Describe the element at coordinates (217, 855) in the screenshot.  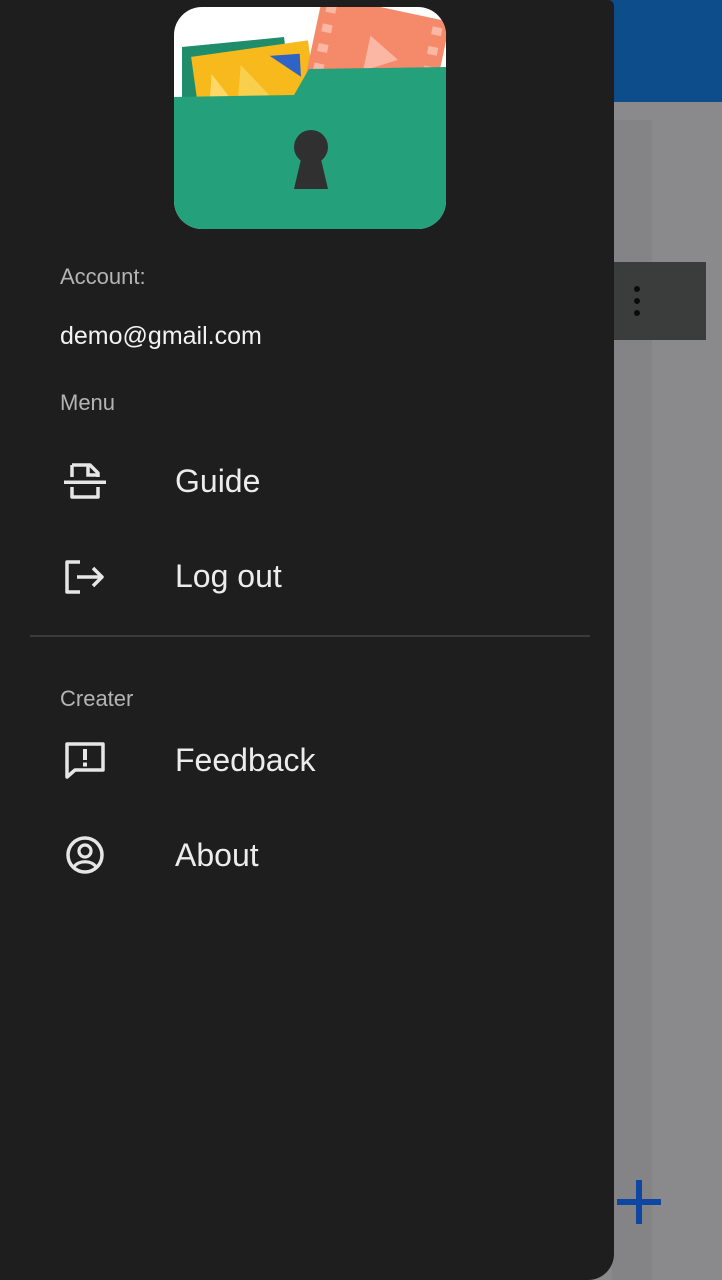
I see `menu-item-label: About` at that location.